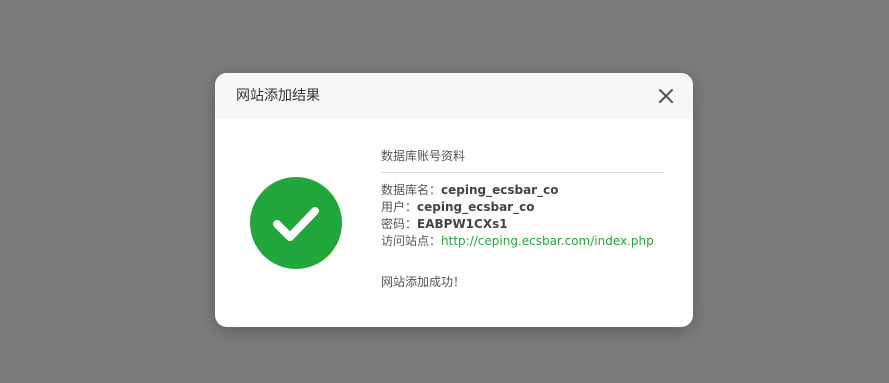 This screenshot has height=383, width=889. I want to click on dialog-header: 网站添加结果, so click(454, 96).